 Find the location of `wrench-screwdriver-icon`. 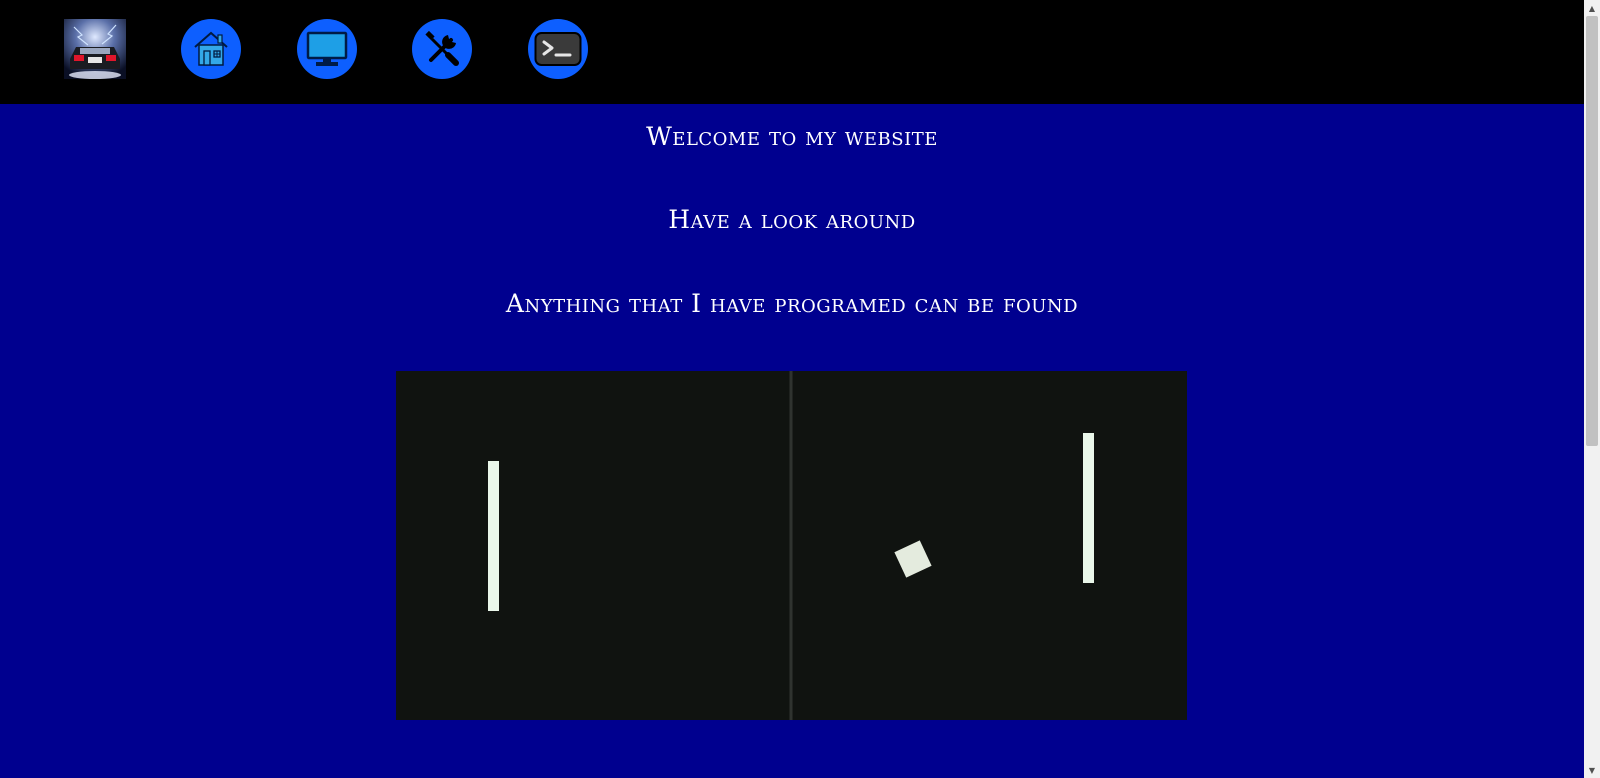

wrench-screwdriver-icon is located at coordinates (442, 48).